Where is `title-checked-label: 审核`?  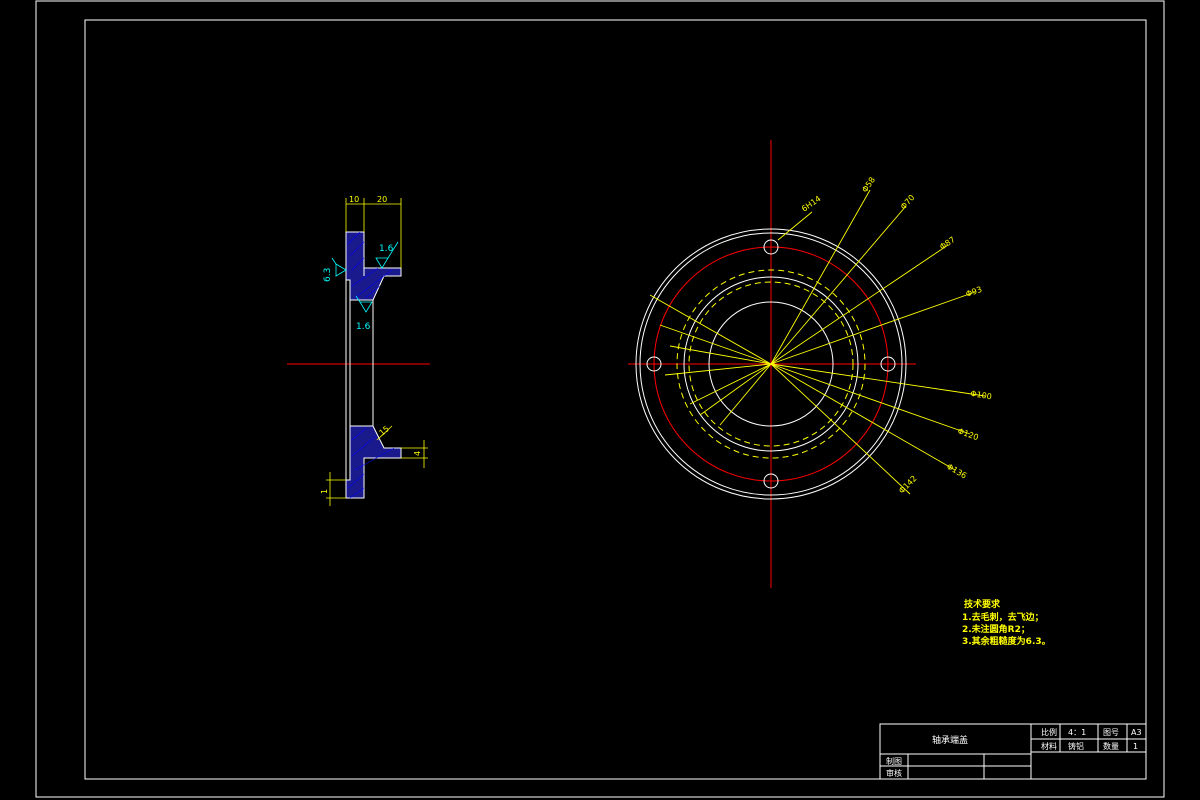
title-checked-label: 审核 is located at coordinates (894, 773).